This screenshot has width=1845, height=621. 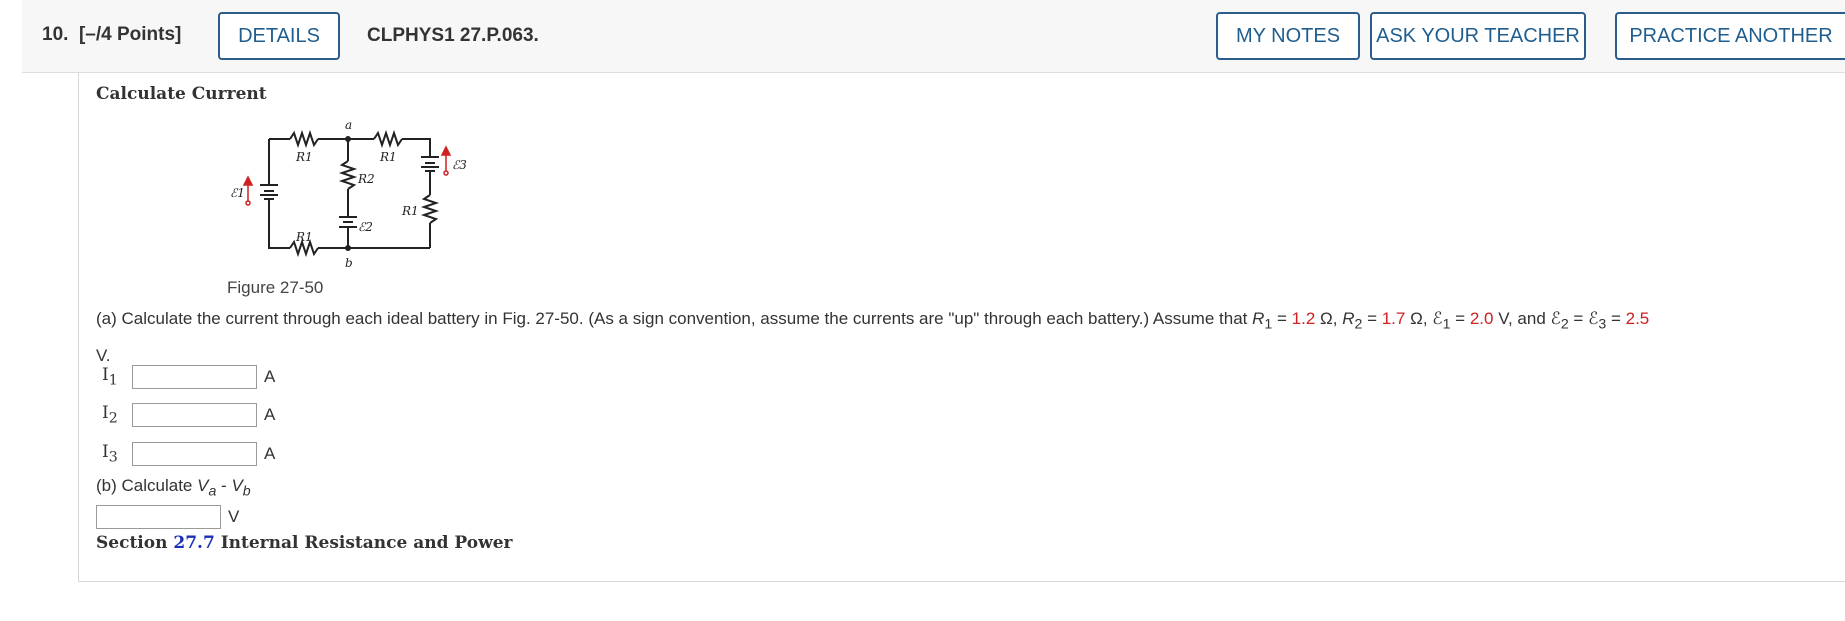 What do you see at coordinates (348, 194) in the screenshot?
I see `circuit-figure: a b R1 R1 R1 R1 R2 ℰ1 ℰ2 ℰ3` at bounding box center [348, 194].